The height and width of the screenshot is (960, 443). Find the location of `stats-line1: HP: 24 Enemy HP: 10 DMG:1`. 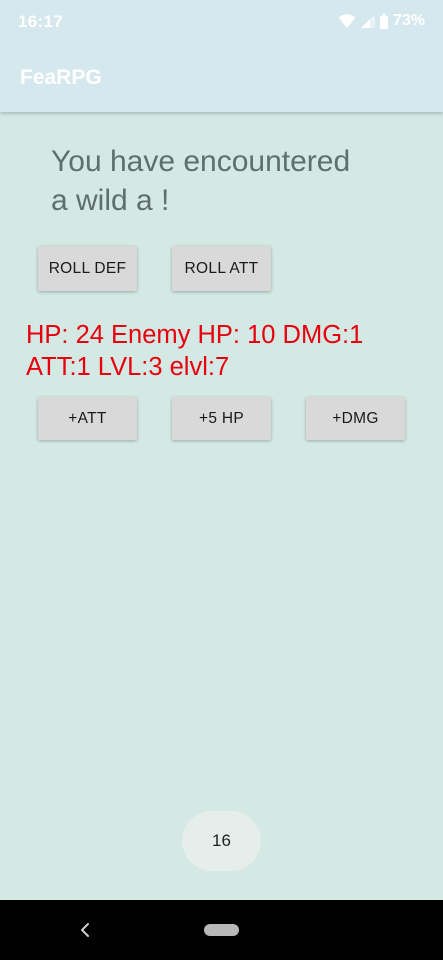

stats-line1: HP: 24 Enemy HP: 10 DMG:1 is located at coordinates (195, 335).